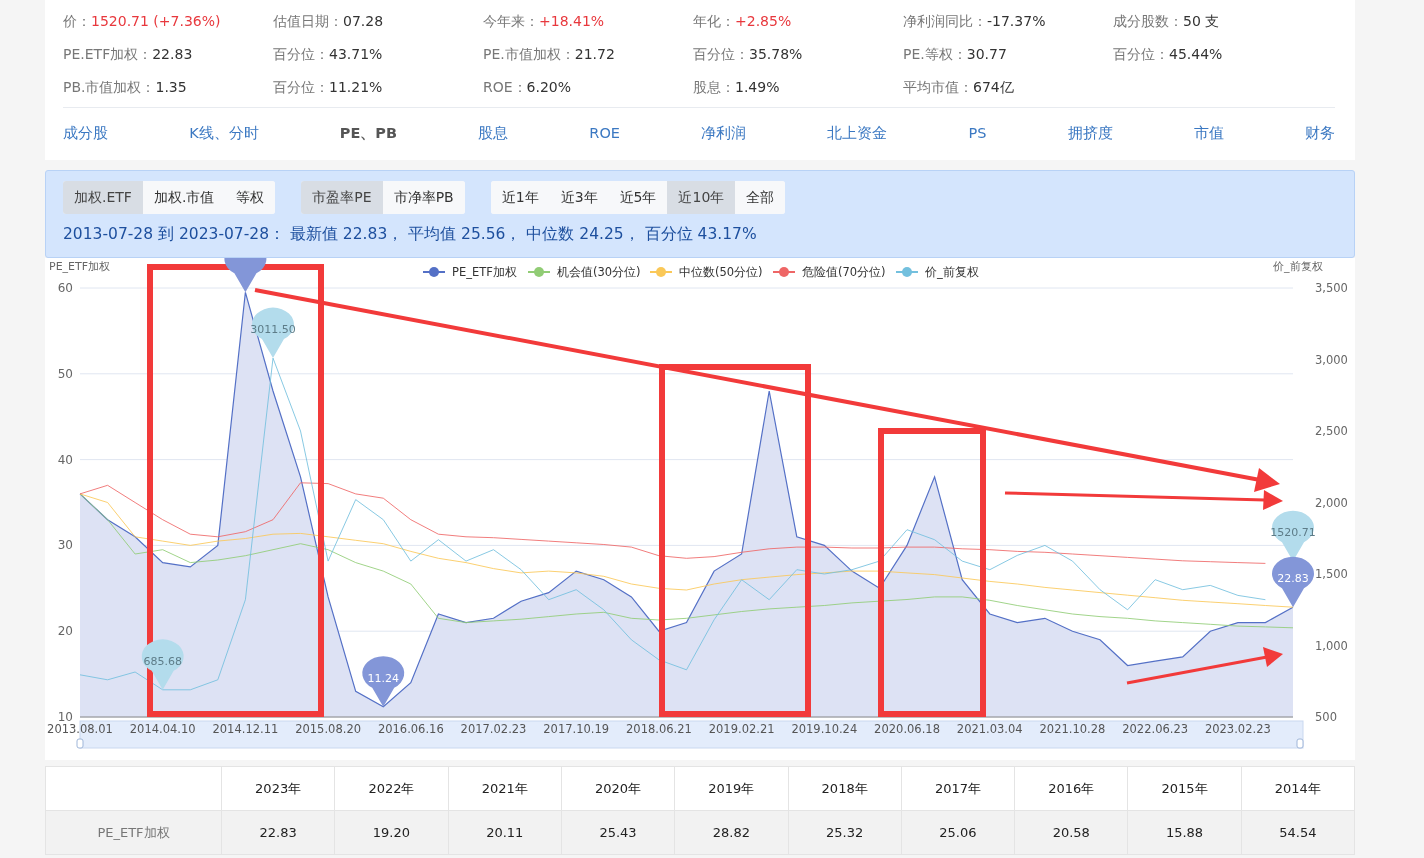  I want to click on table-cell: 20.11, so click(505, 833).